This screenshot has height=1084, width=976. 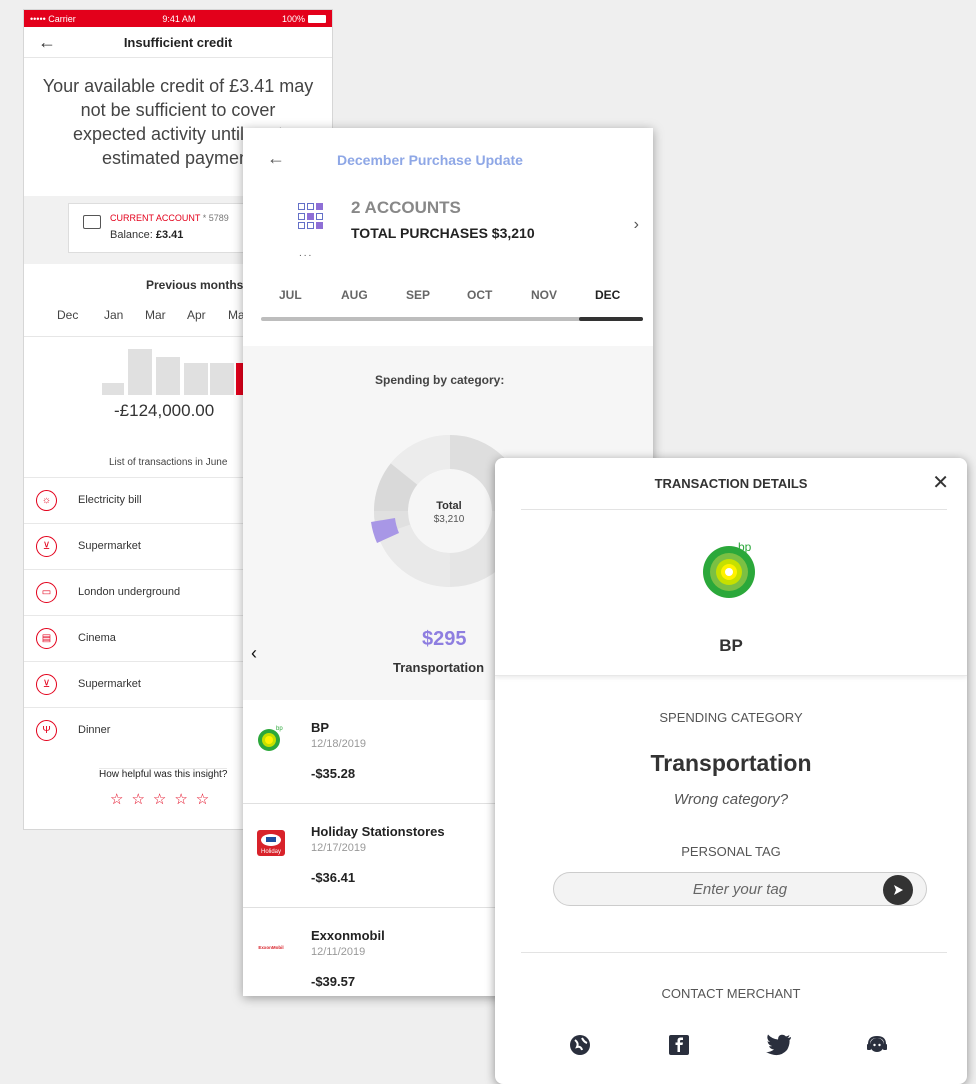 I want to click on spending-category-title: Spending by category:, so click(x=440, y=380).